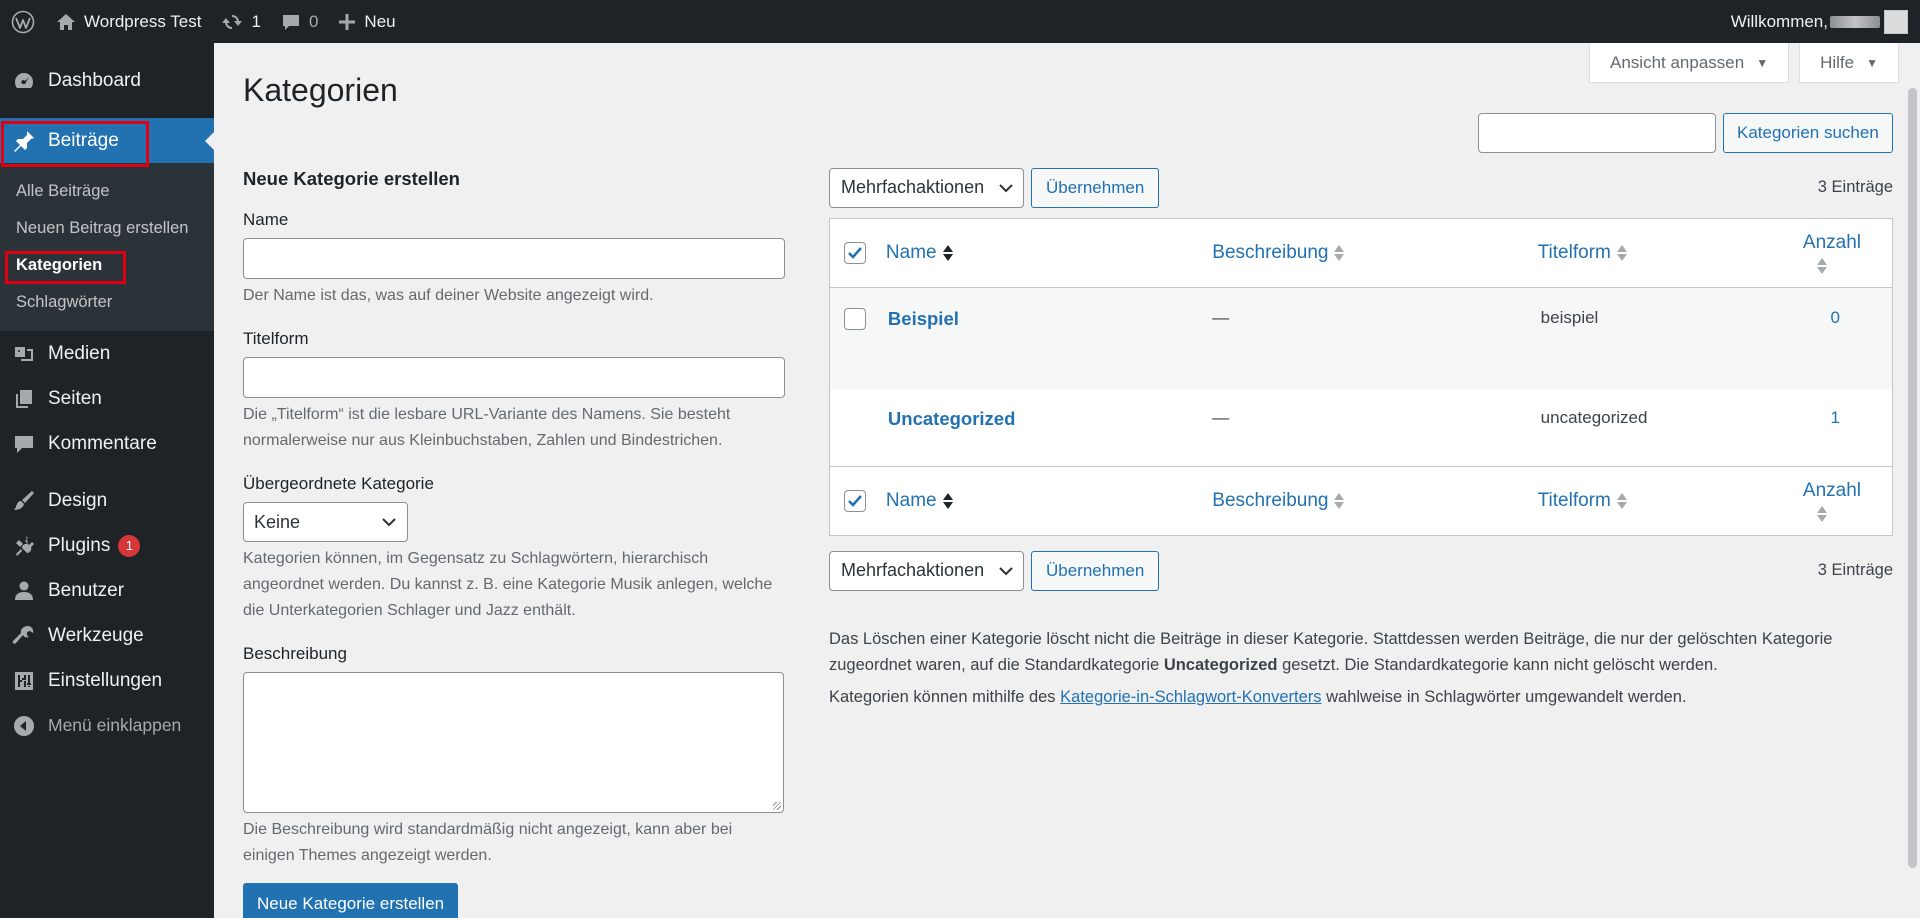  What do you see at coordinates (325, 522) in the screenshot?
I see `parent-category-select: Keine` at bounding box center [325, 522].